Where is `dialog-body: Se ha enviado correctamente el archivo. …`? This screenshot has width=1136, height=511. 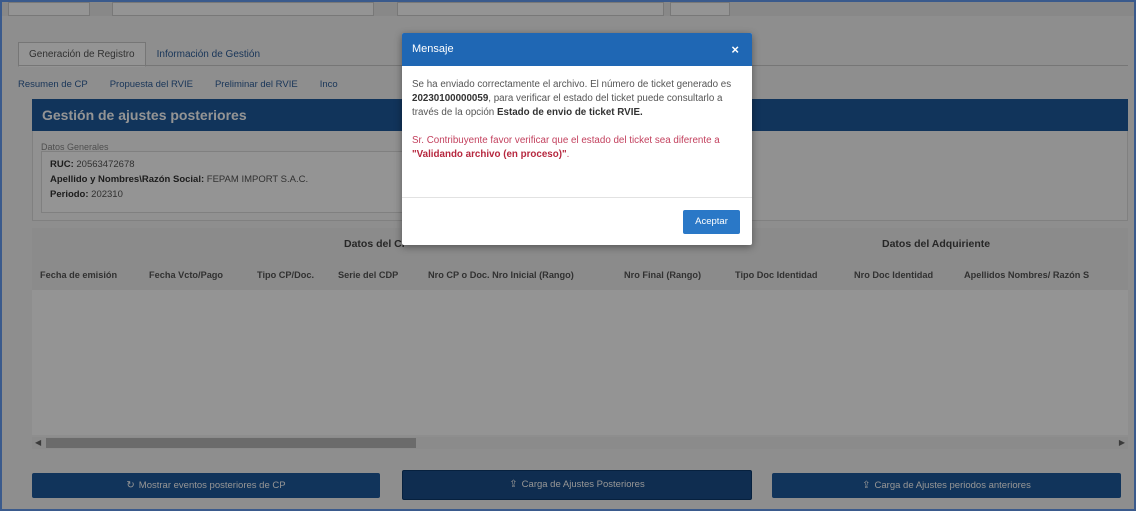 dialog-body: Se ha enviado correctamente el archivo. … is located at coordinates (577, 114).